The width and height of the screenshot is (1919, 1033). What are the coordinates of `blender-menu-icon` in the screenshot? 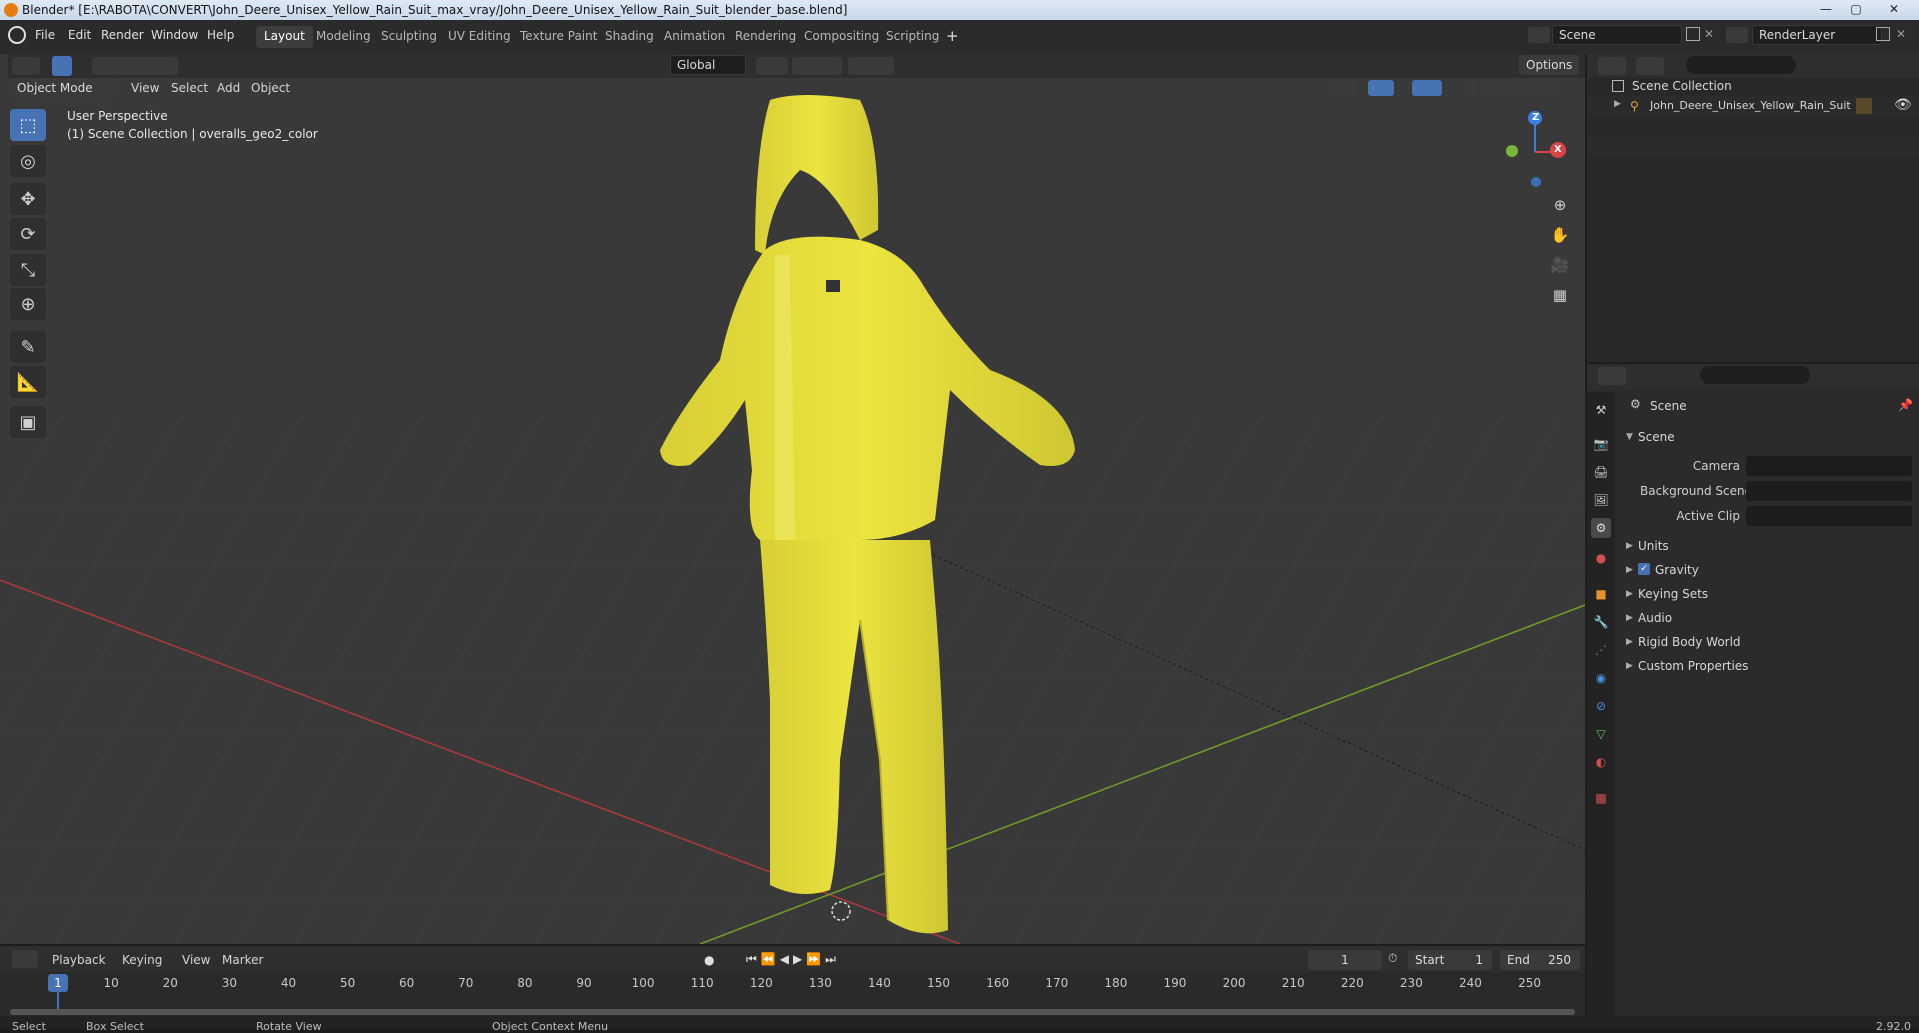 It's located at (17, 35).